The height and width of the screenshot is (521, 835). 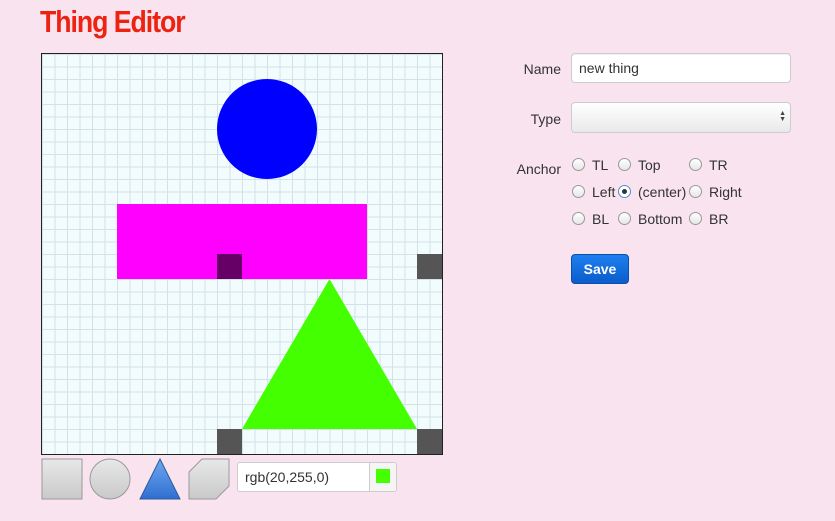 I want to click on anchor-option-label: (center), so click(x=662, y=192).